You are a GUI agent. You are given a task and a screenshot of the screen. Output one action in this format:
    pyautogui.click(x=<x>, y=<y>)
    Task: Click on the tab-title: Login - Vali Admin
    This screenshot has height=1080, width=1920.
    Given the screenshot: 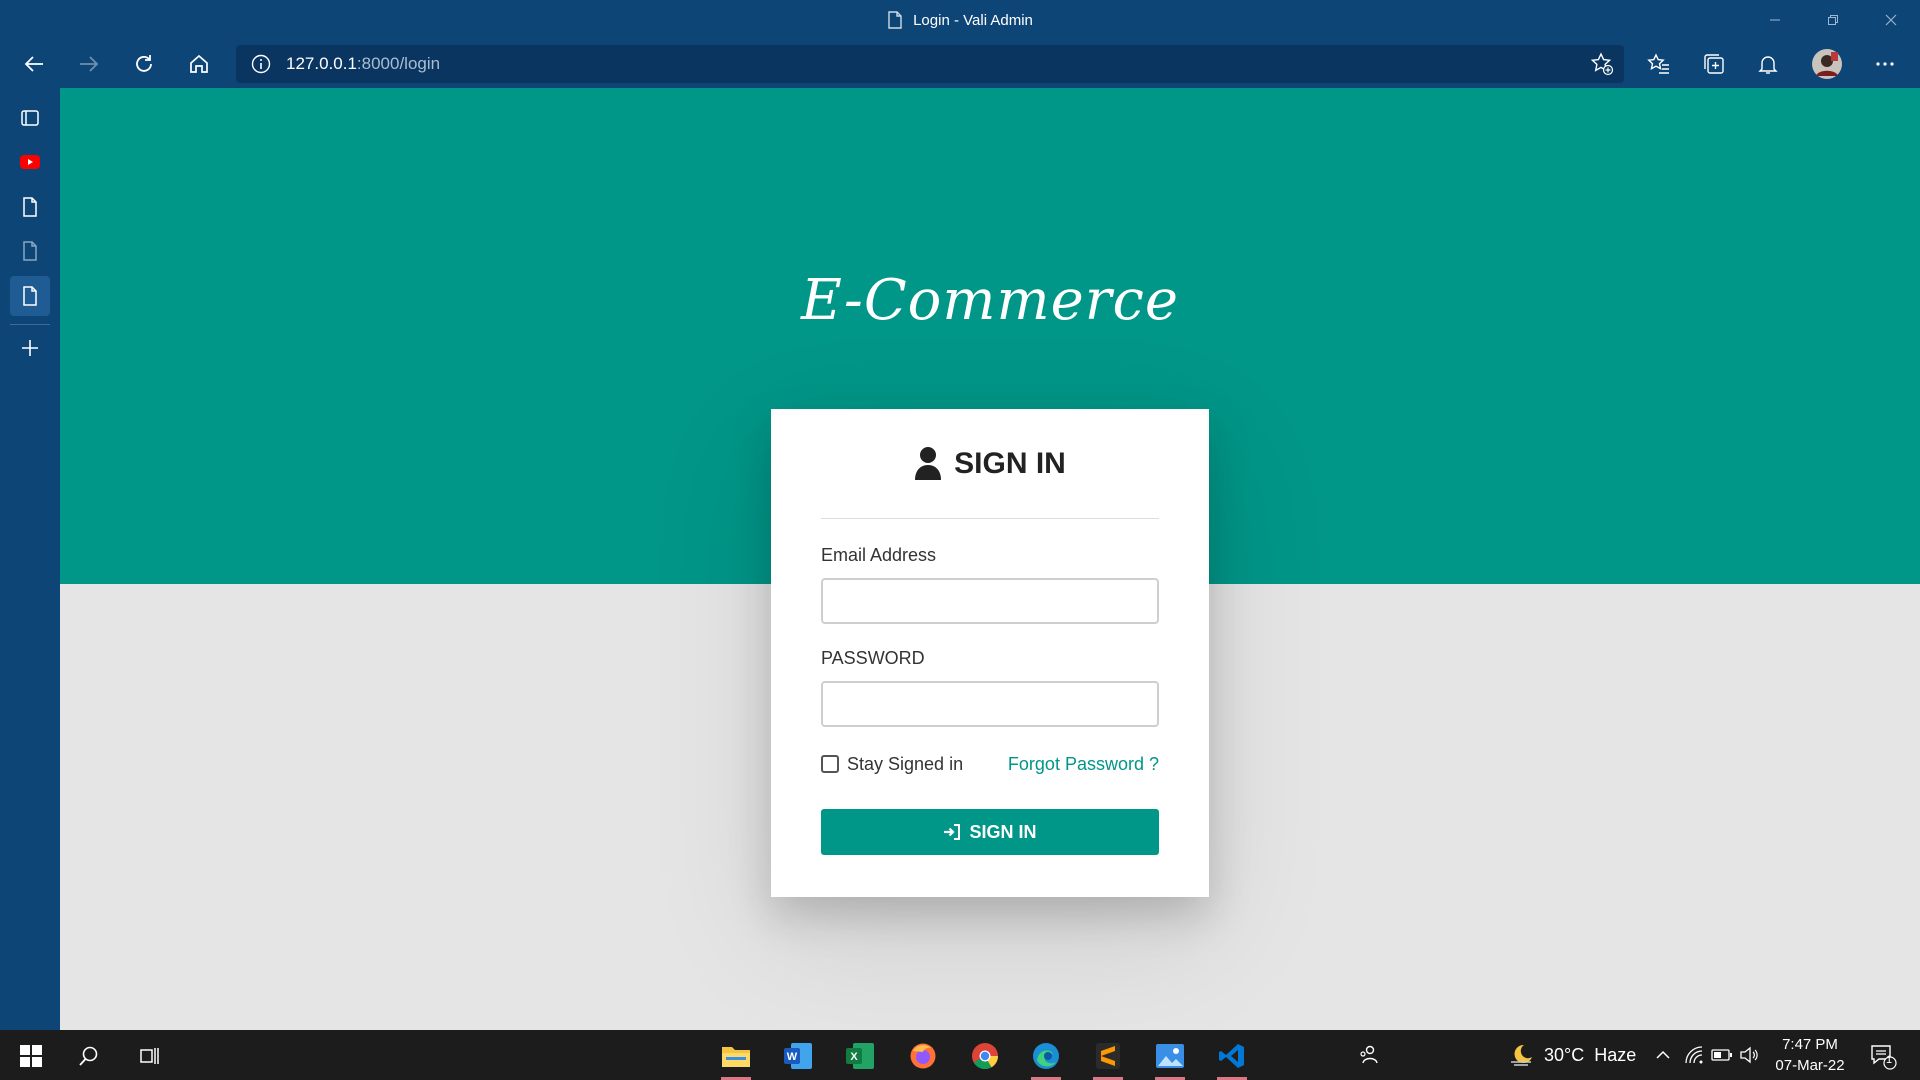 What is the action you would take?
    pyautogui.click(x=960, y=20)
    